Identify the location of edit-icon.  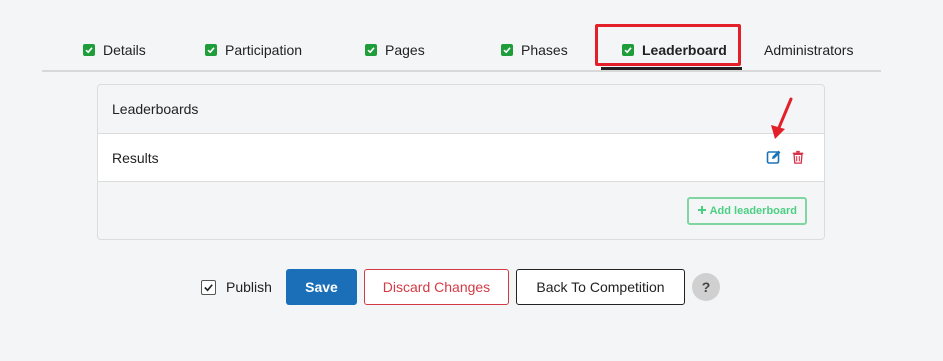
(774, 157).